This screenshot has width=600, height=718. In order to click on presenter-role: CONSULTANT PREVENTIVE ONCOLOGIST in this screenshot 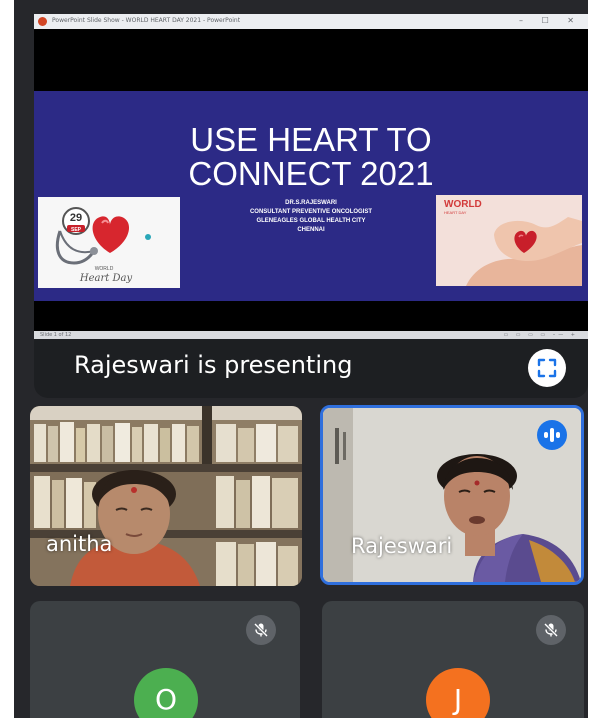, I will do `click(311, 212)`.